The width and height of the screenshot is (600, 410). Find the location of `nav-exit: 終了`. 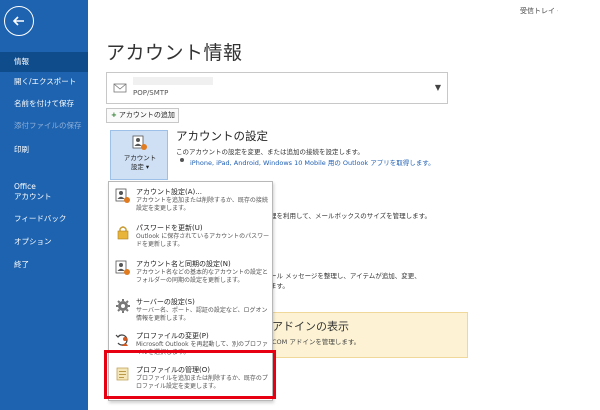

nav-exit: 終了 is located at coordinates (44, 265).